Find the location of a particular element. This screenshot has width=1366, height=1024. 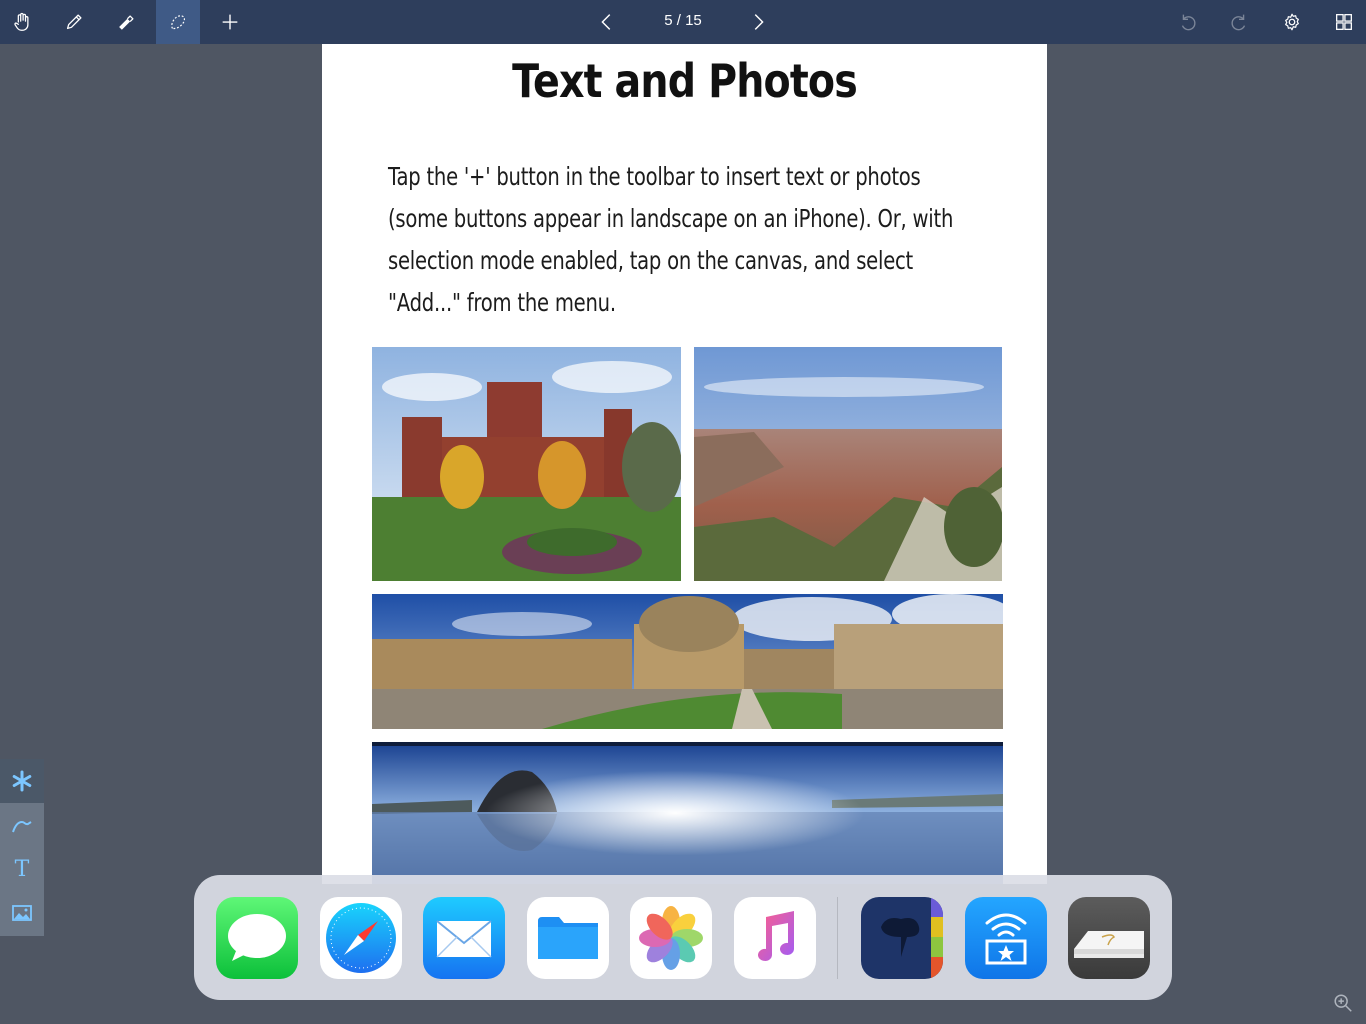

photos-app-icon is located at coordinates (671, 938).